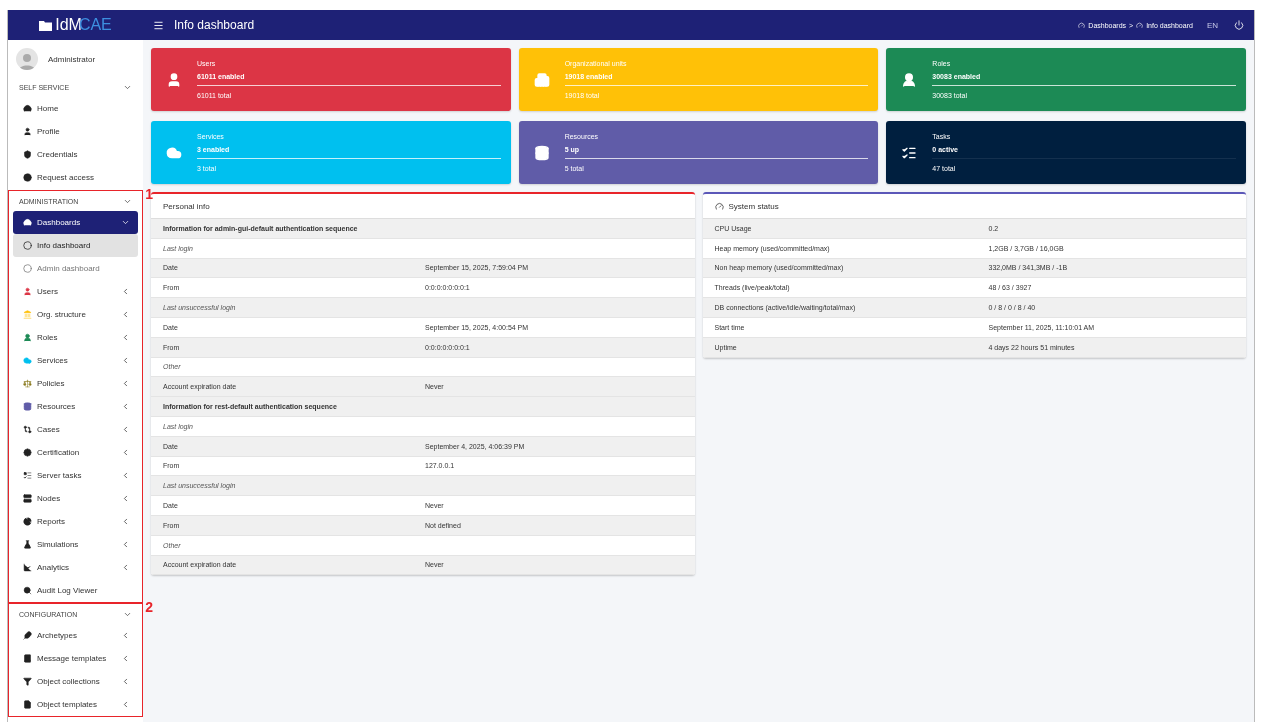 This screenshot has height=722, width=1261. What do you see at coordinates (75, 658) in the screenshot?
I see `sidebar-item: Message templates` at bounding box center [75, 658].